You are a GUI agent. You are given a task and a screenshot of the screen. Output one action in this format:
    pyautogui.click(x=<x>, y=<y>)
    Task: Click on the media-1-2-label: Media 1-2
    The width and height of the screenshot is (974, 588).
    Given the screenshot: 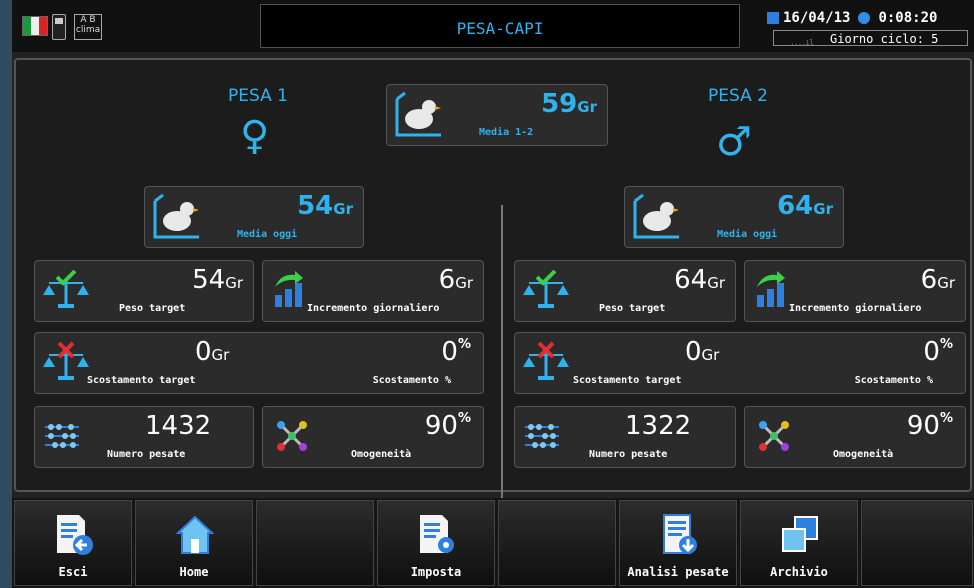 What is the action you would take?
    pyautogui.click(x=506, y=132)
    